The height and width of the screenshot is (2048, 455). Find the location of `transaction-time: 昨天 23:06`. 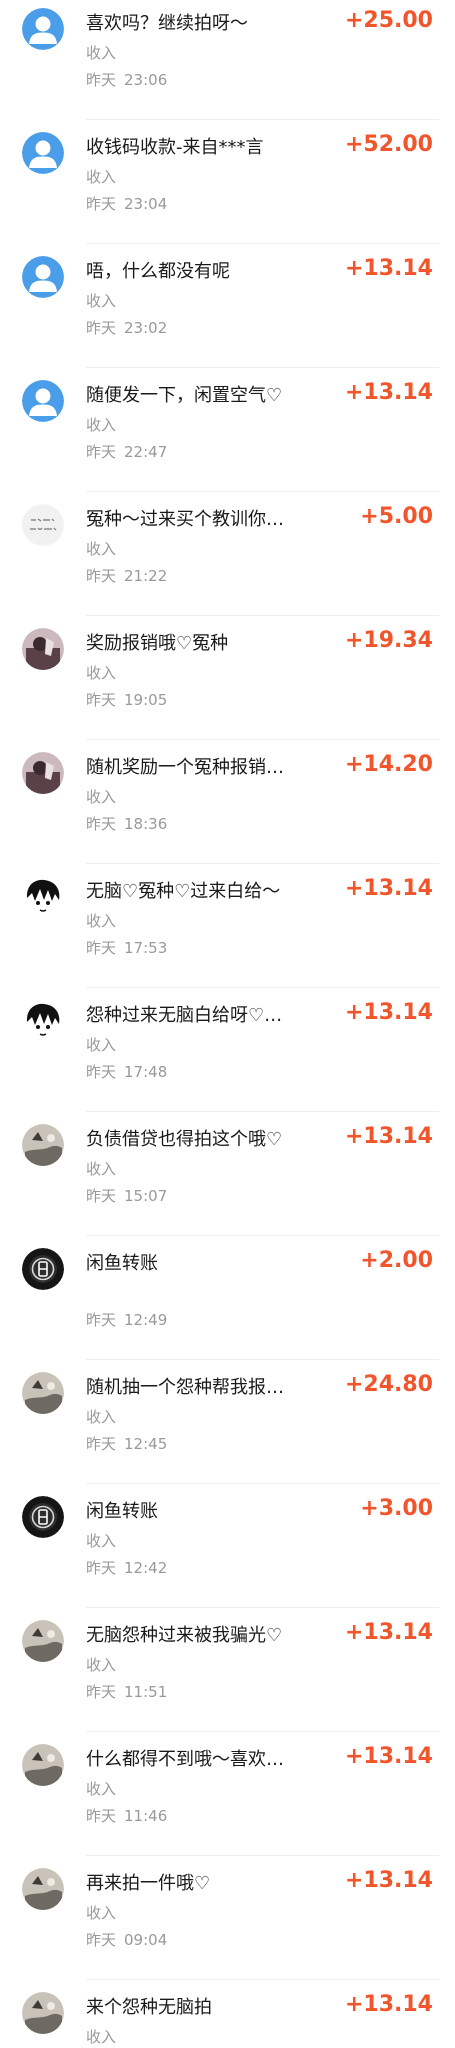

transaction-time: 昨天 23:06 is located at coordinates (126, 80).